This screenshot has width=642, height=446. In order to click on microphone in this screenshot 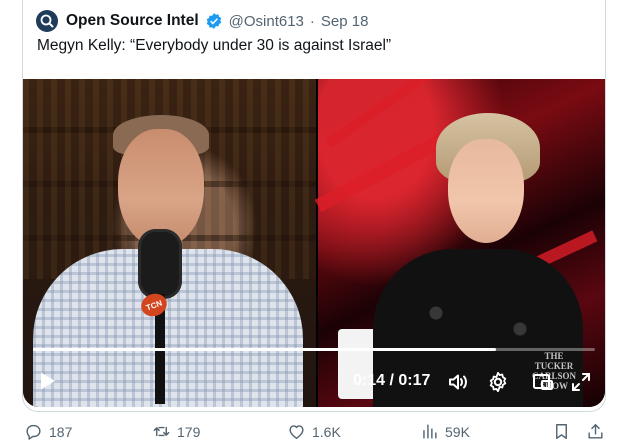, I will do `click(160, 264)`.